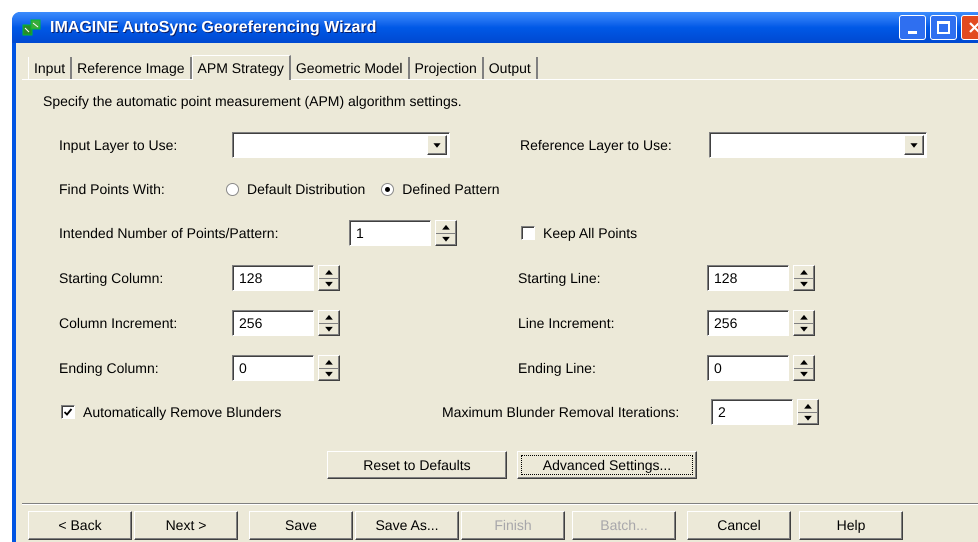  What do you see at coordinates (186, 525) in the screenshot?
I see `nav-button: Next >` at bounding box center [186, 525].